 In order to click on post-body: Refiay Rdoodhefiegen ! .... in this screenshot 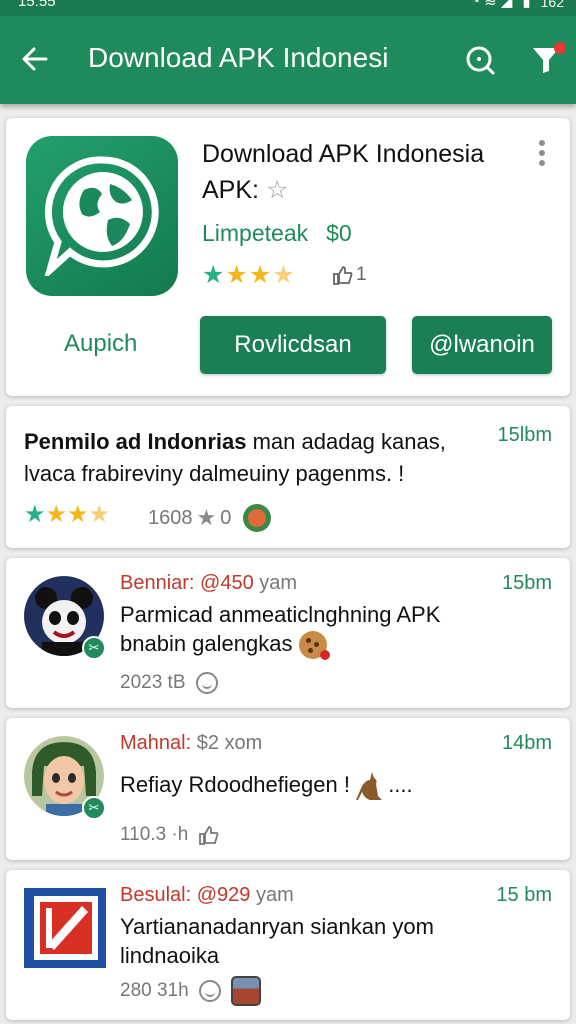, I will do `click(310, 786)`.